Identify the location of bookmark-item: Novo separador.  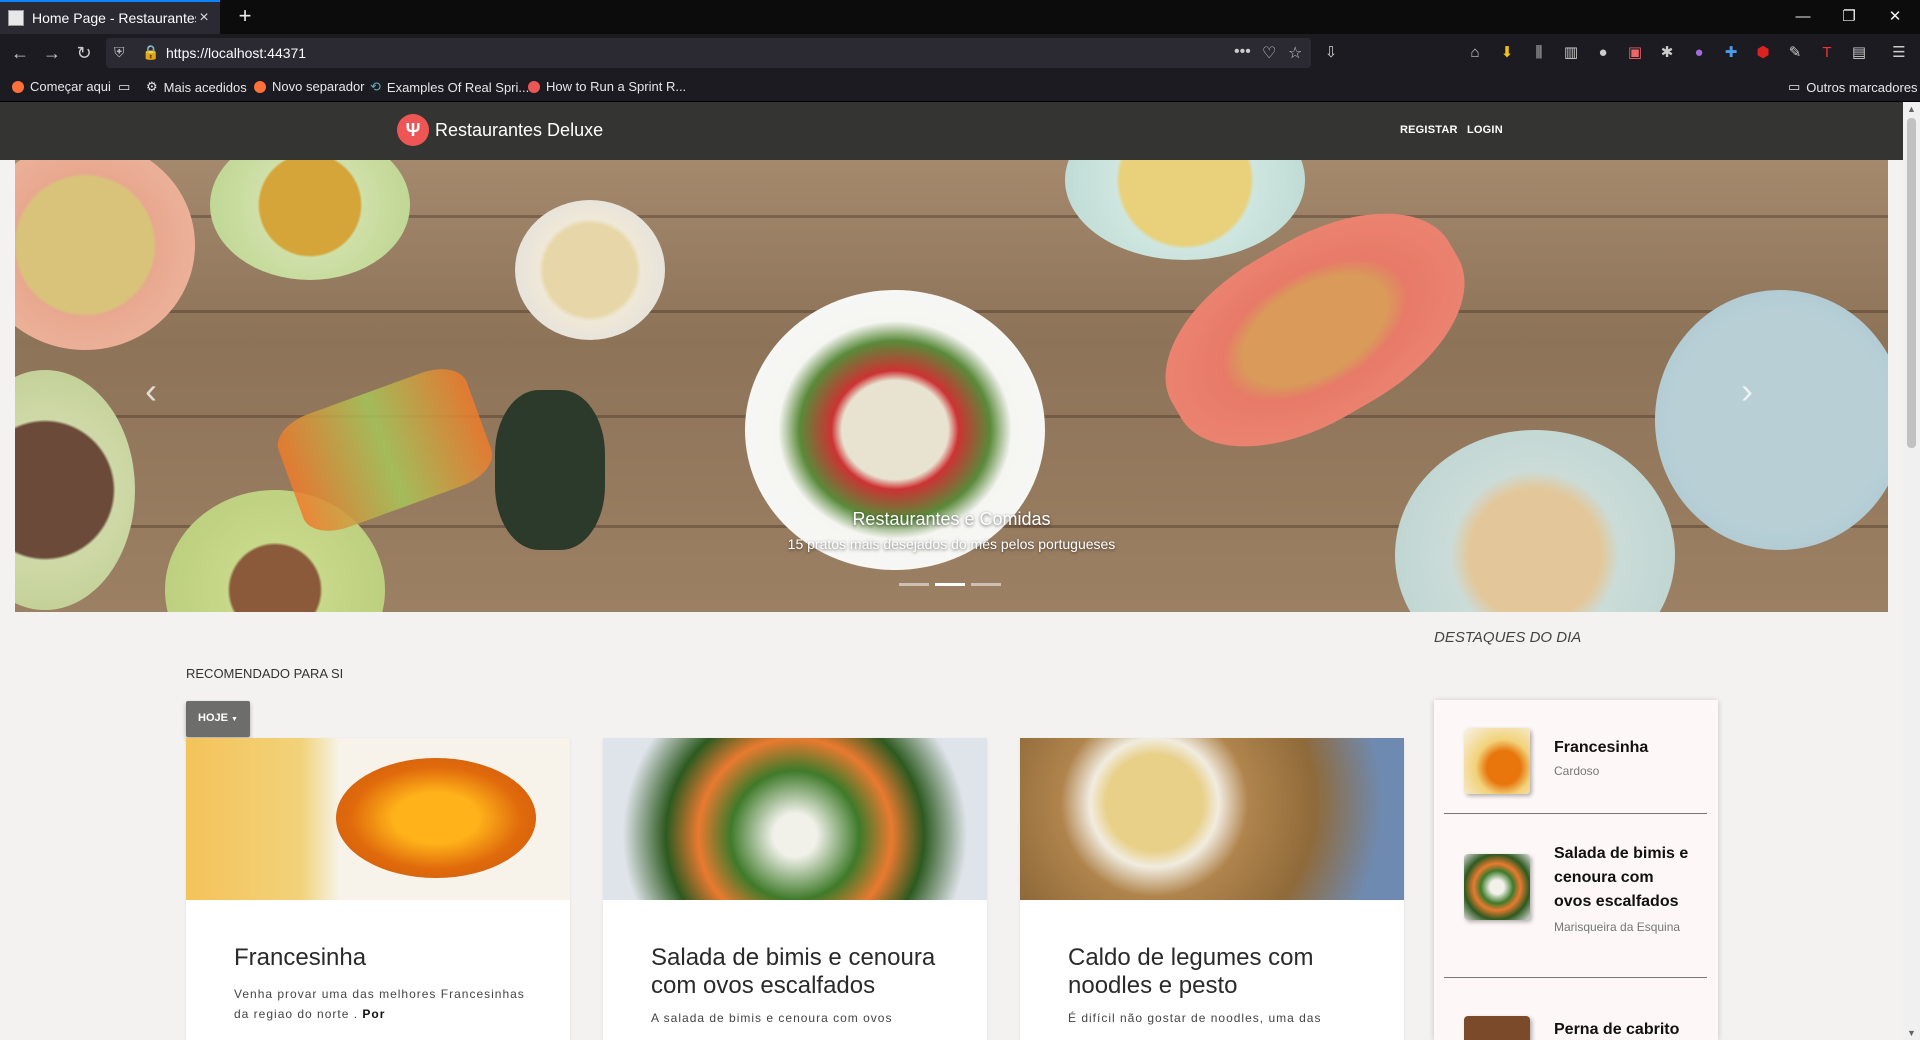
(309, 86).